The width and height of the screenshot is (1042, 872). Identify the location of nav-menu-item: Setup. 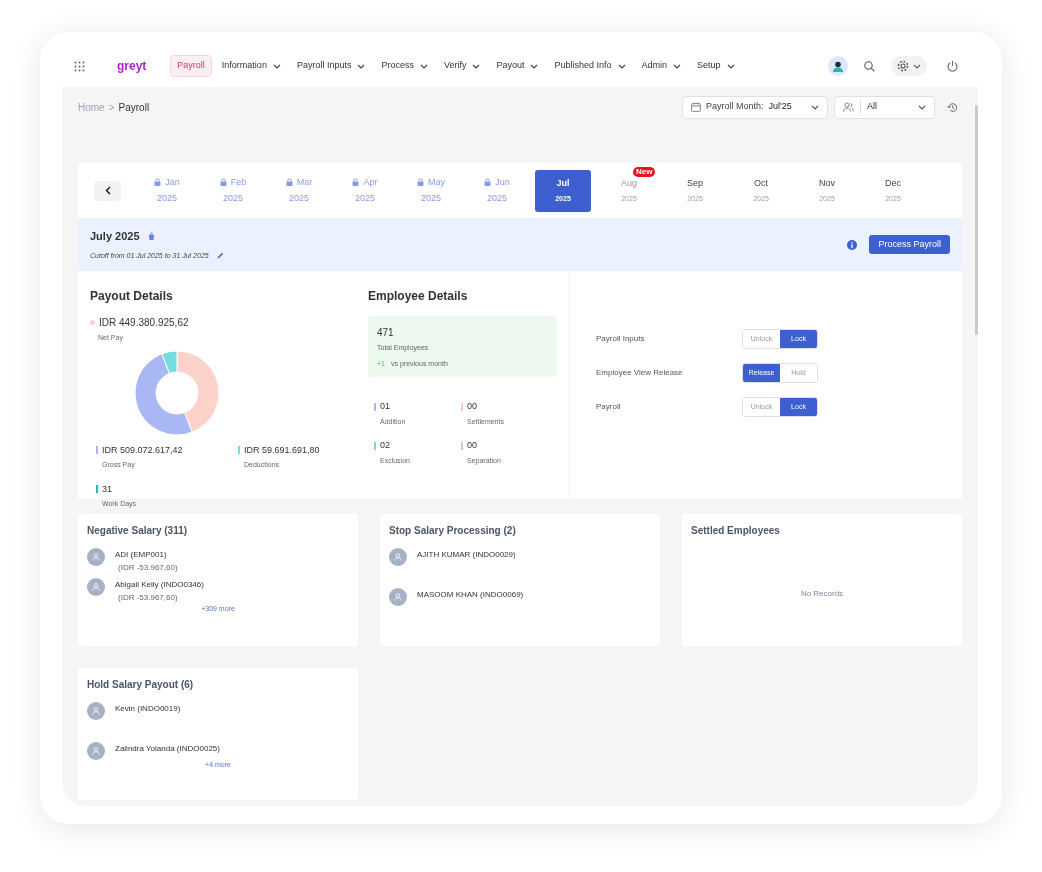
(716, 66).